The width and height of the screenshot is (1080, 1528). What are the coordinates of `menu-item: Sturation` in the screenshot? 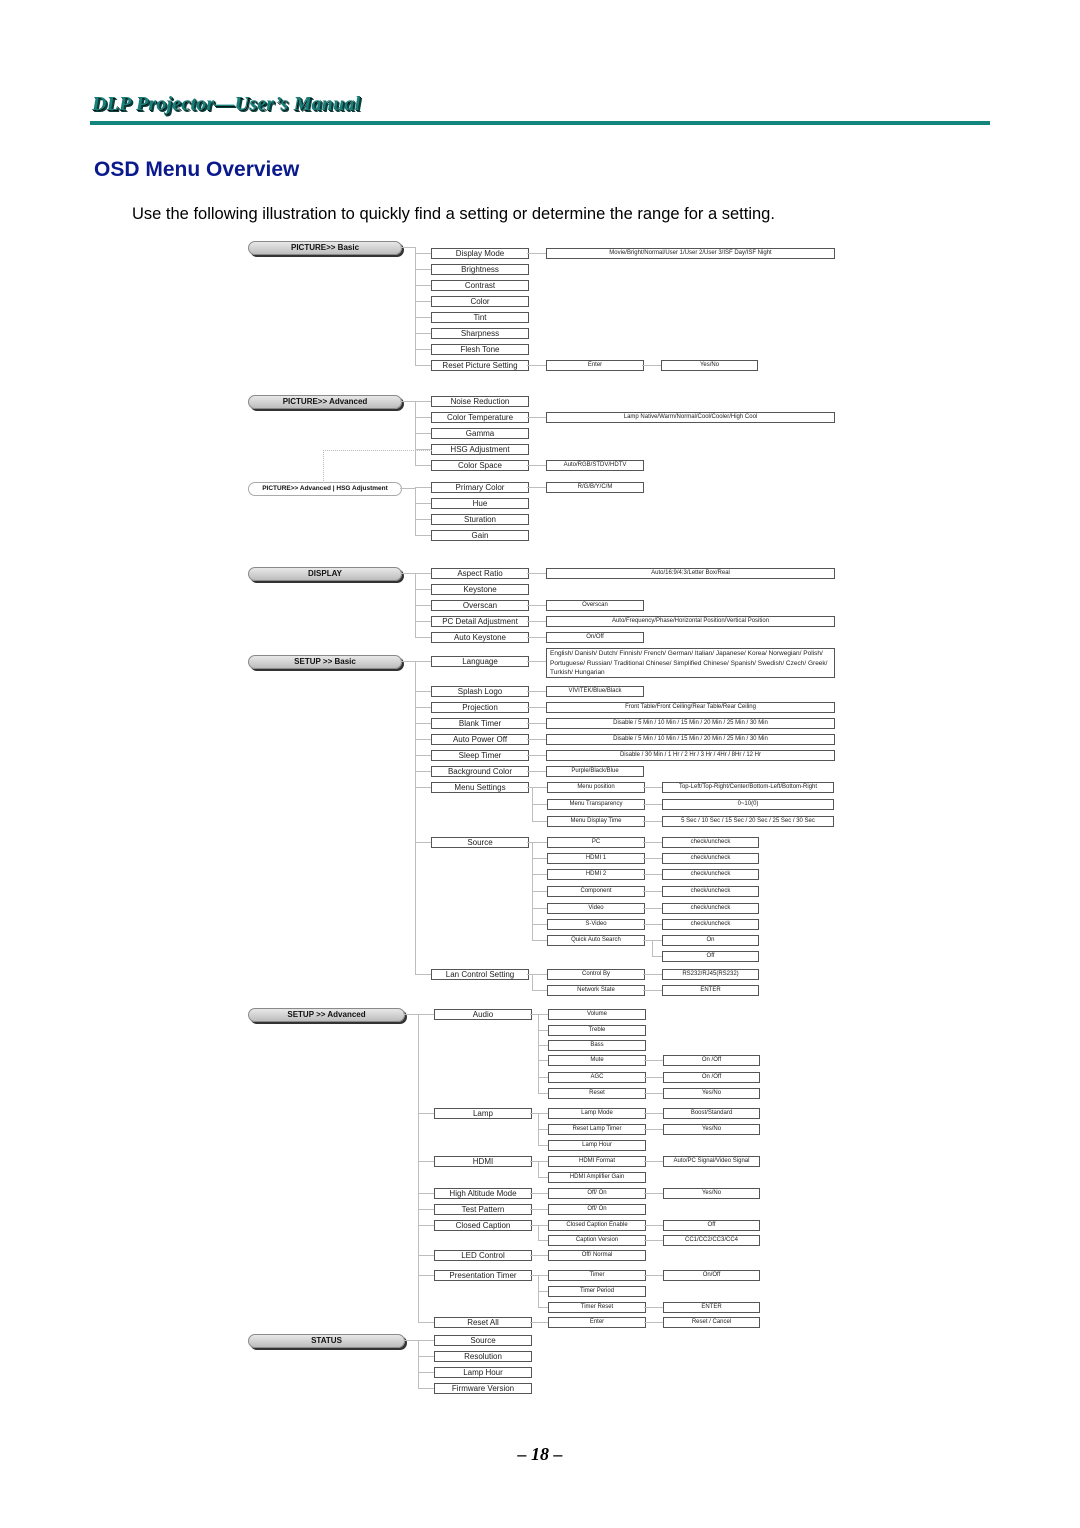 It's located at (480, 519).